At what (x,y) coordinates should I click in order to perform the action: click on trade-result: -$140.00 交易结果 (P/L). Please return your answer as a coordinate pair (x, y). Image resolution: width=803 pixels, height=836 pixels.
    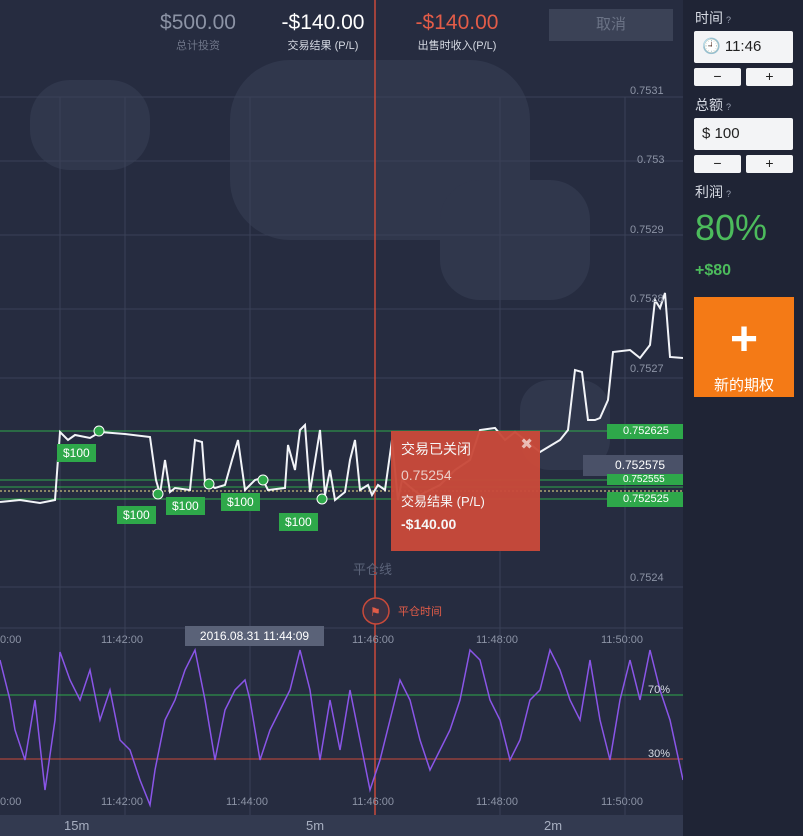
    Looking at the image, I should click on (323, 32).